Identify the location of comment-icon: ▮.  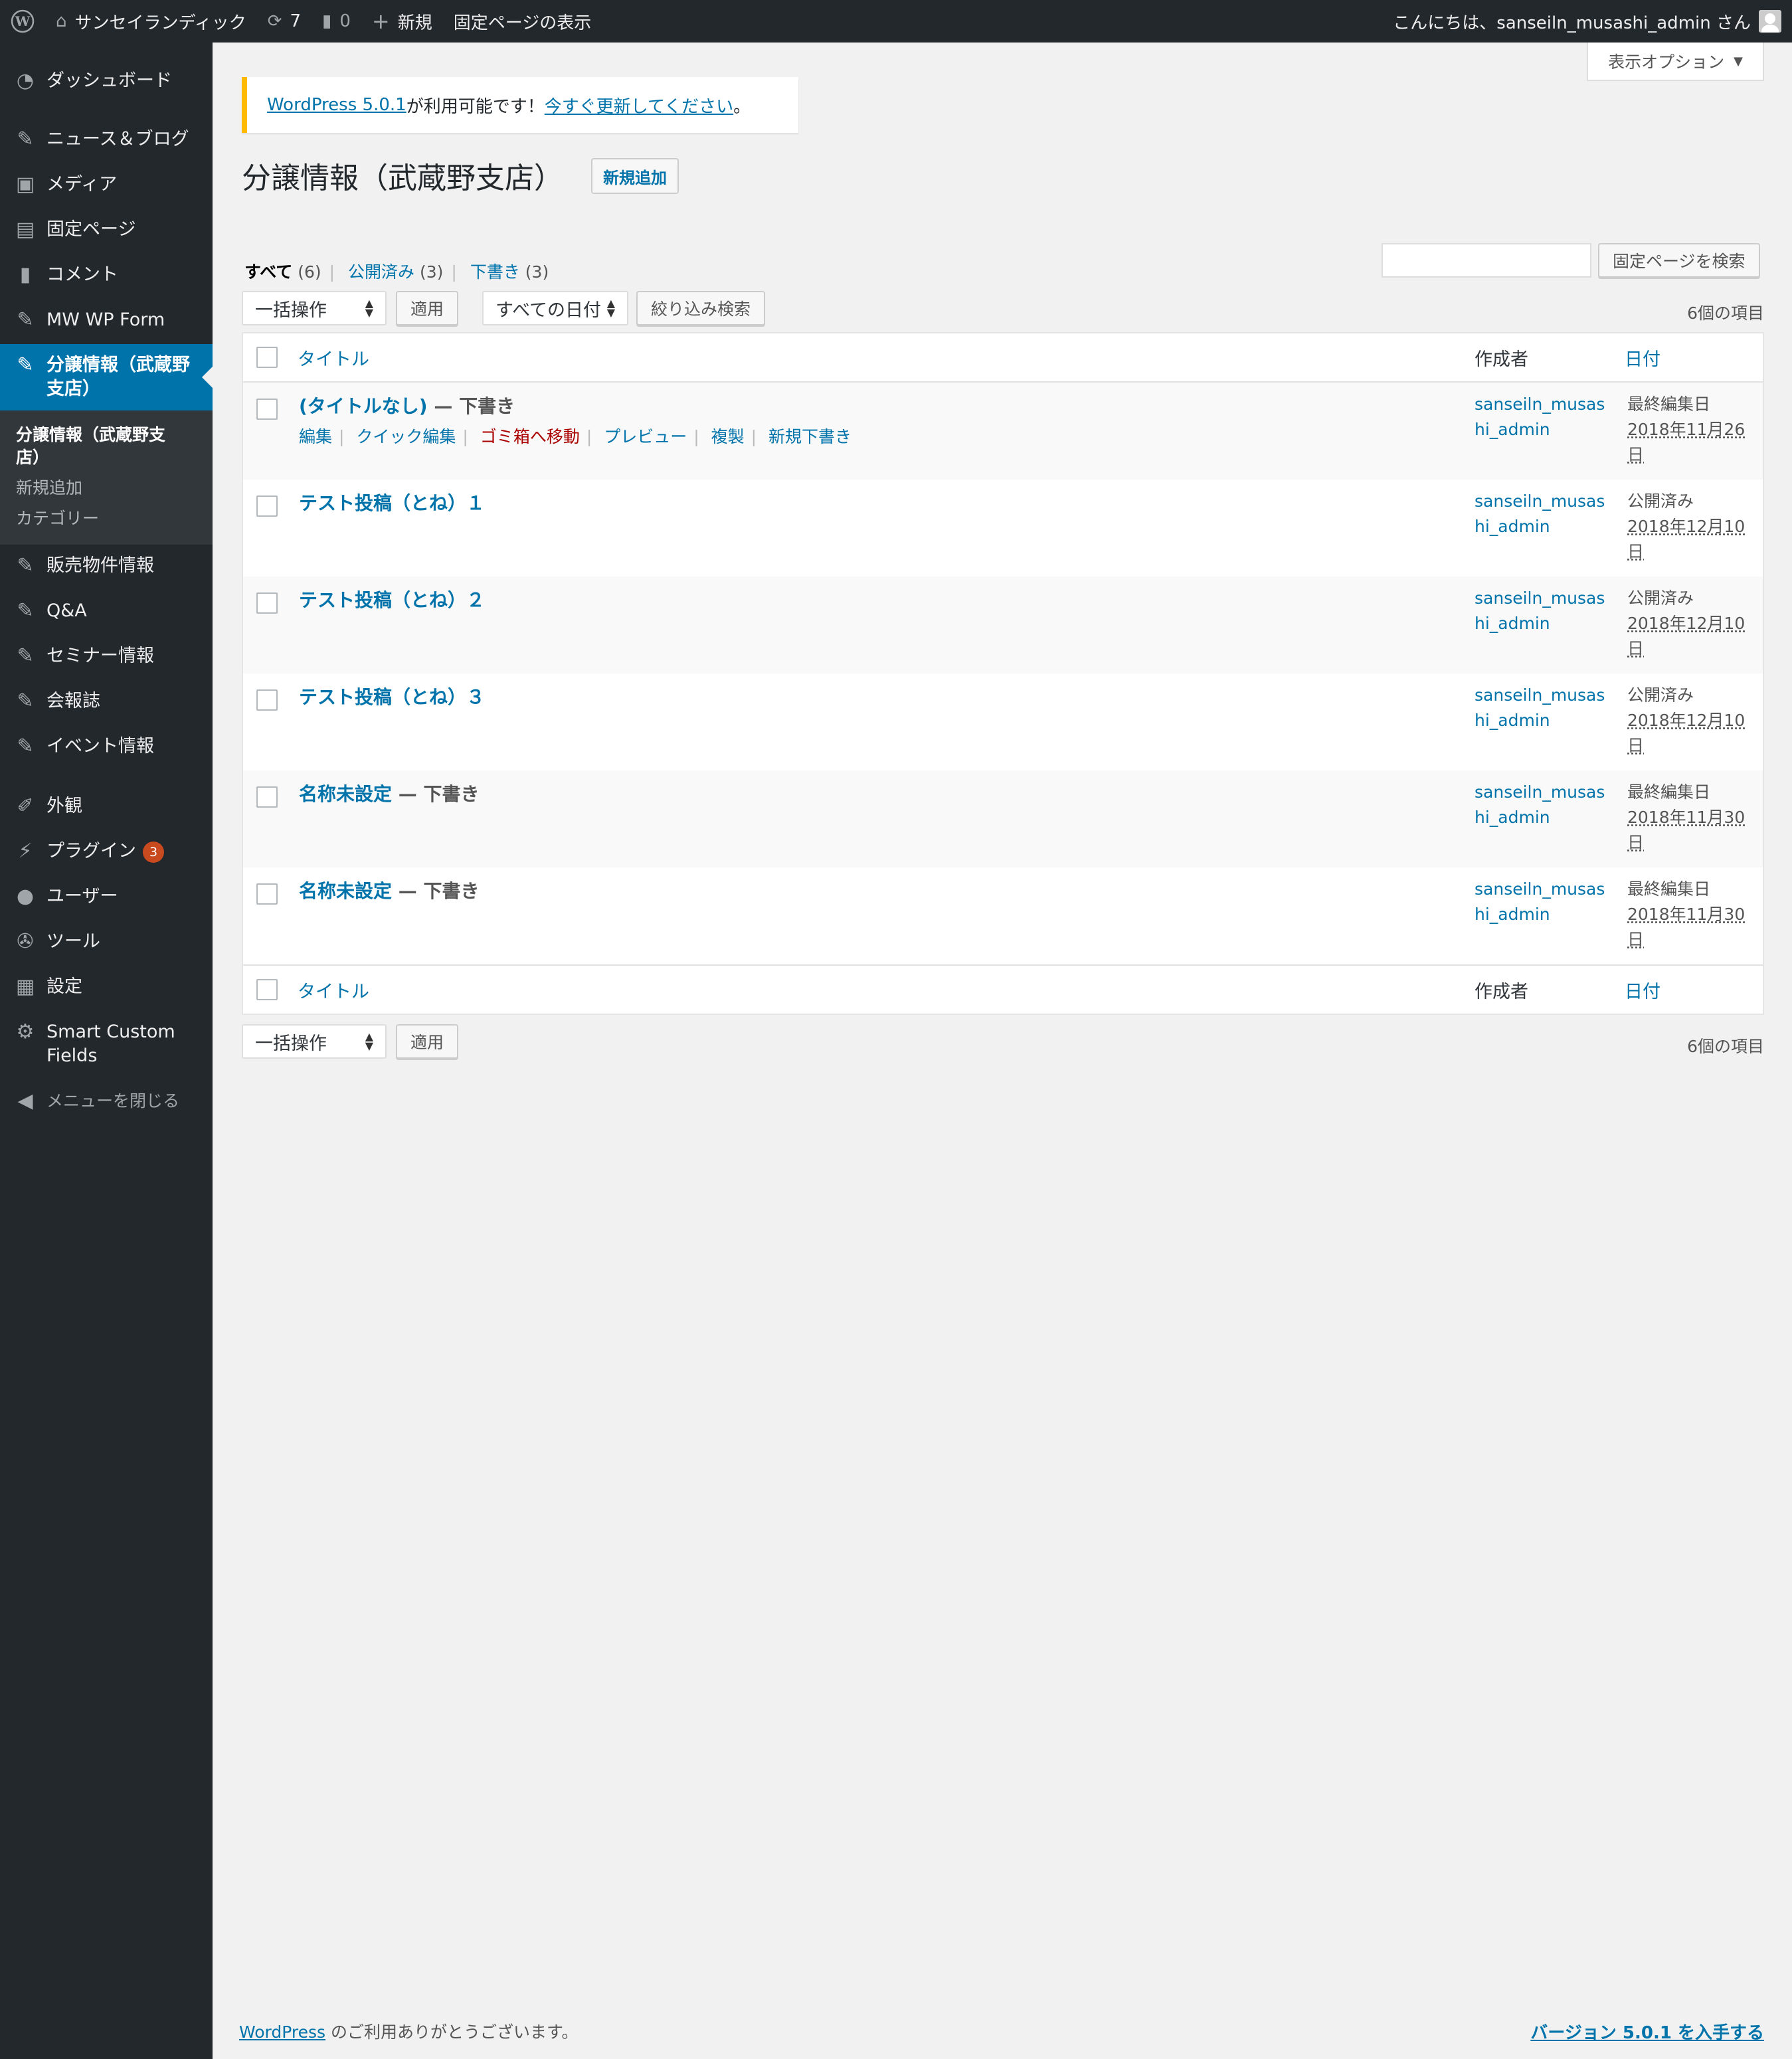
(25, 274).